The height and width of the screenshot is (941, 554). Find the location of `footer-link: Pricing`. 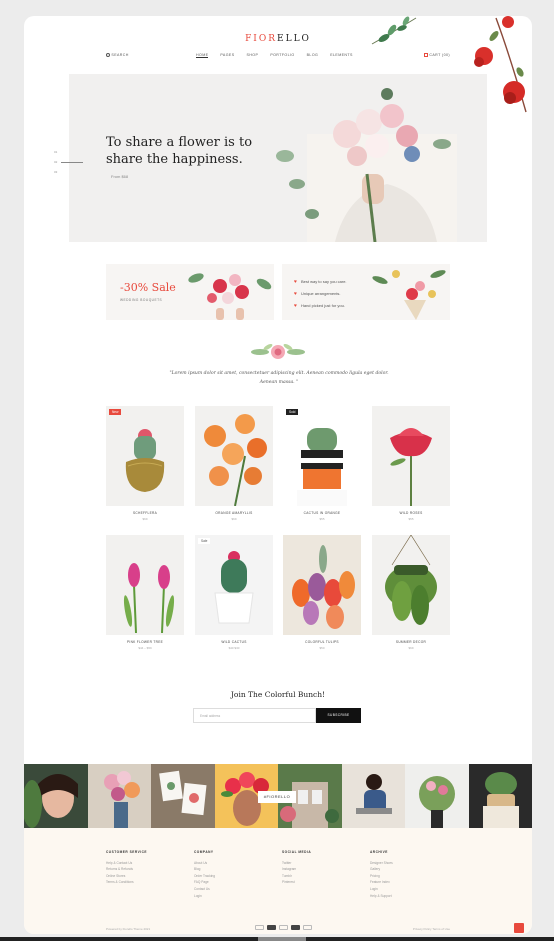

footer-link: Pricing is located at coordinates (381, 876).